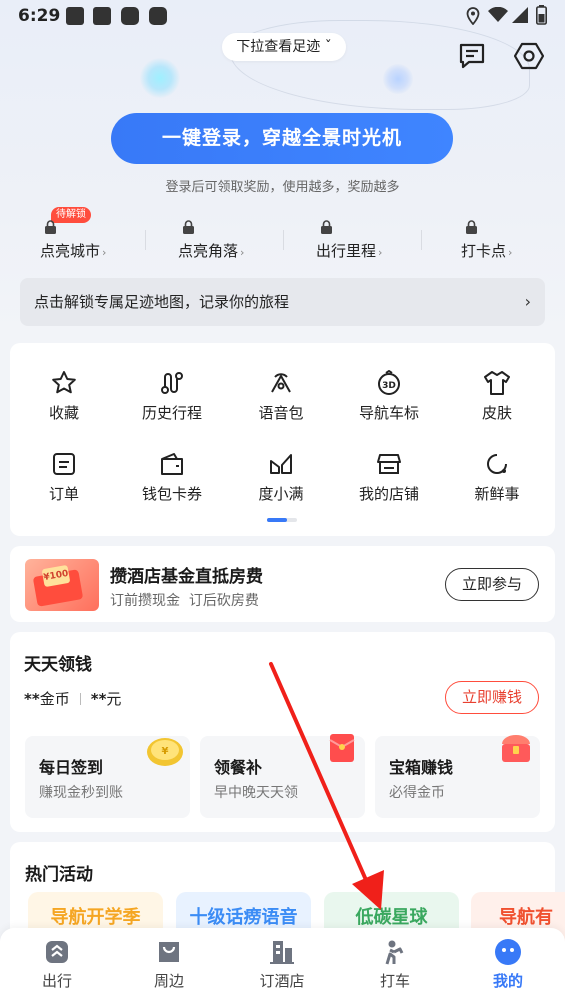 The width and height of the screenshot is (565, 1004). Describe the element at coordinates (54, 699) in the screenshot. I see `coins-unit: 金币` at that location.